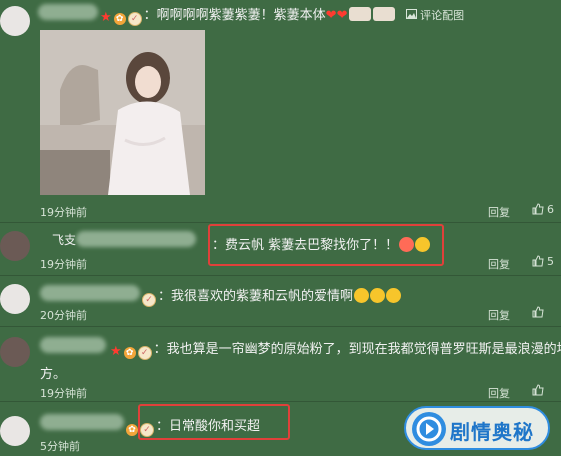 The height and width of the screenshot is (456, 561). I want to click on image-icon, so click(411, 14).